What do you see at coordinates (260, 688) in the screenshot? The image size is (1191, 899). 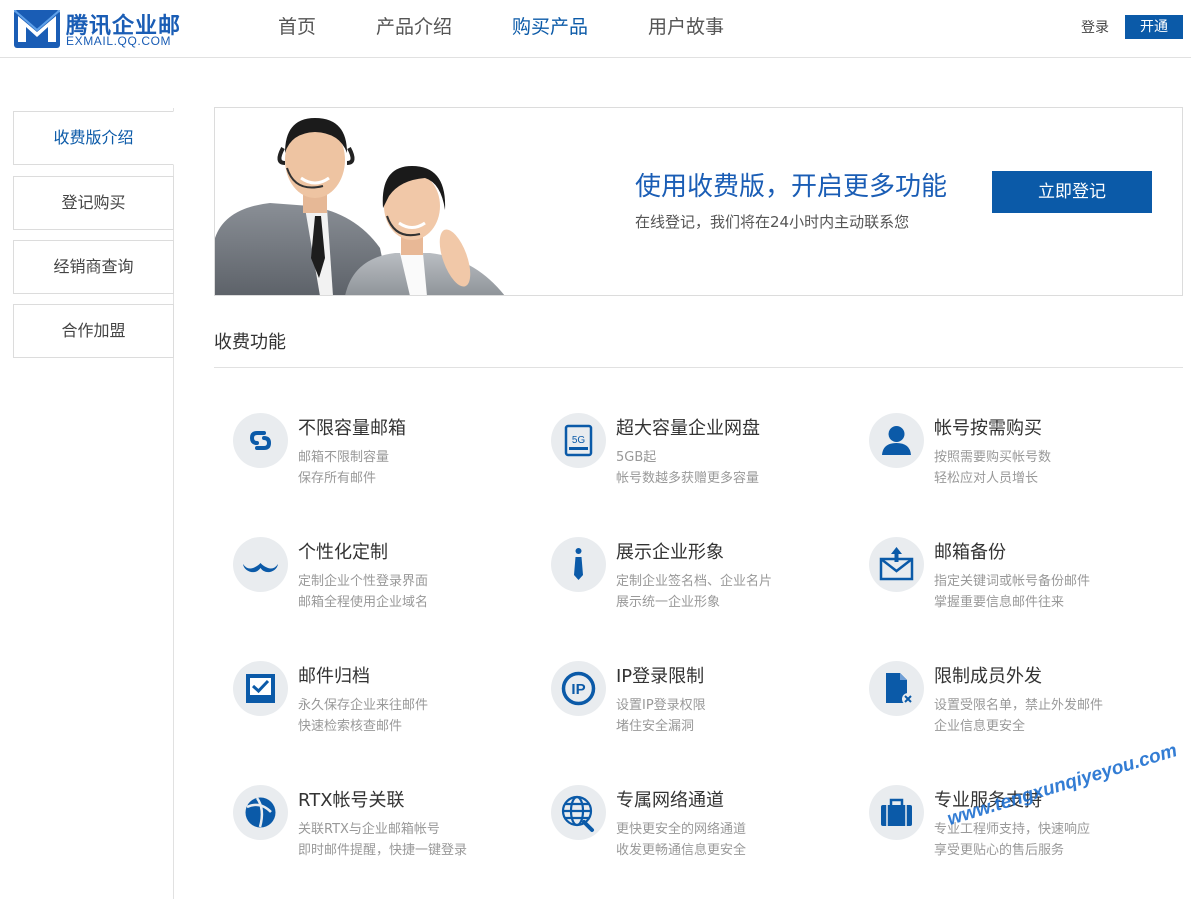 I see `archive-icon` at bounding box center [260, 688].